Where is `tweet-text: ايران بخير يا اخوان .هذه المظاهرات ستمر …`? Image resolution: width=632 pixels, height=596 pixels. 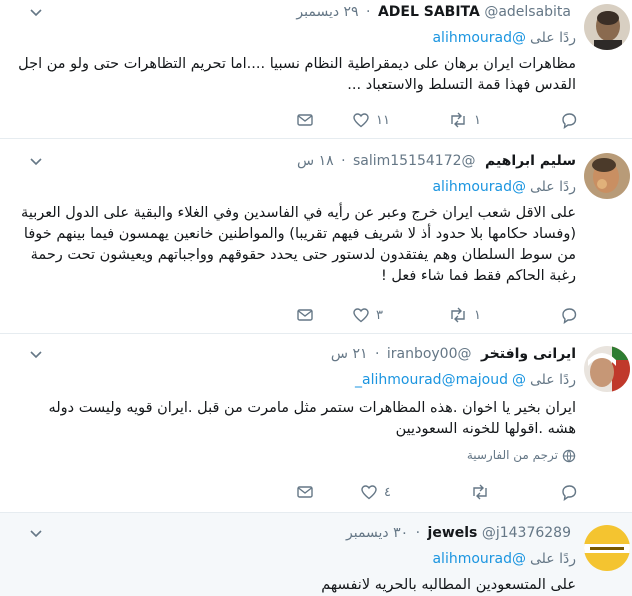 tweet-text: ايران بخير يا اخوان .هذه المظاهرات ستمر … is located at coordinates (312, 418).